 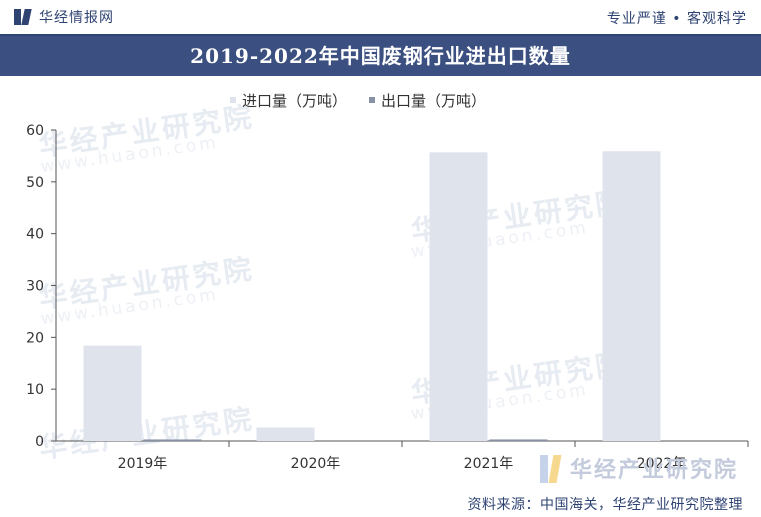 What do you see at coordinates (676, 19) in the screenshot?
I see `tagline: 专业严谨 • 客观科学` at bounding box center [676, 19].